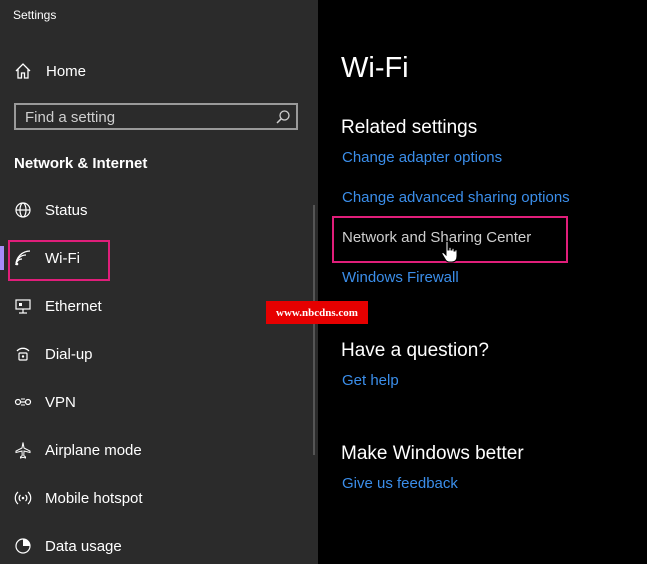 The image size is (647, 564). What do you see at coordinates (66, 210) in the screenshot?
I see `sidebar-item-label: Status` at bounding box center [66, 210].